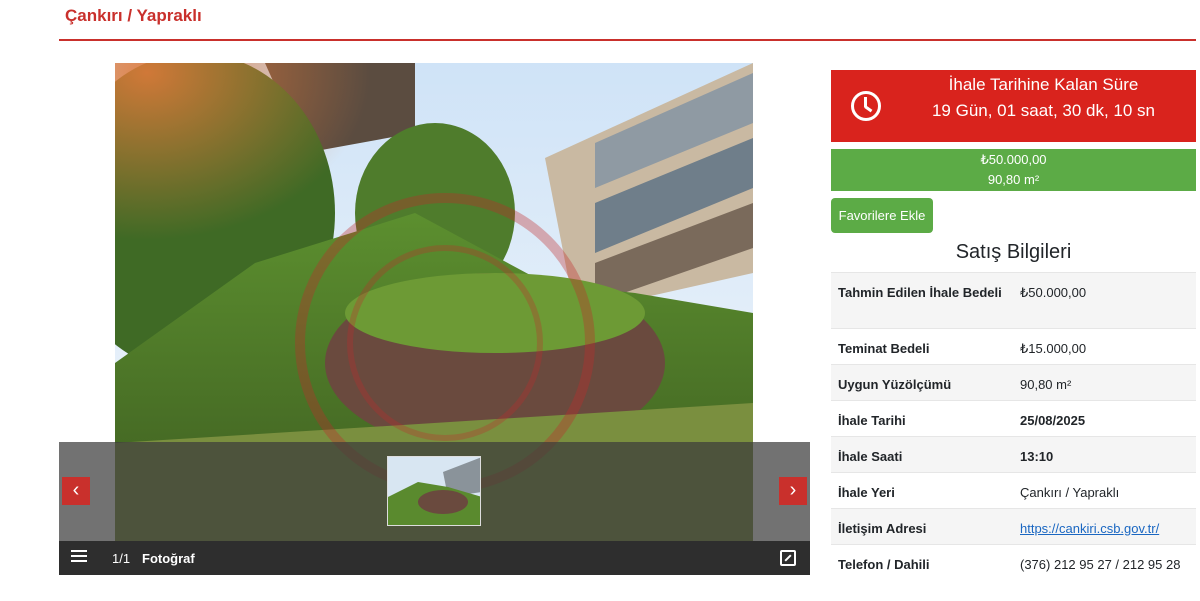  Describe the element at coordinates (76, 491) in the screenshot. I see `previous-photo-button: ‹` at that location.